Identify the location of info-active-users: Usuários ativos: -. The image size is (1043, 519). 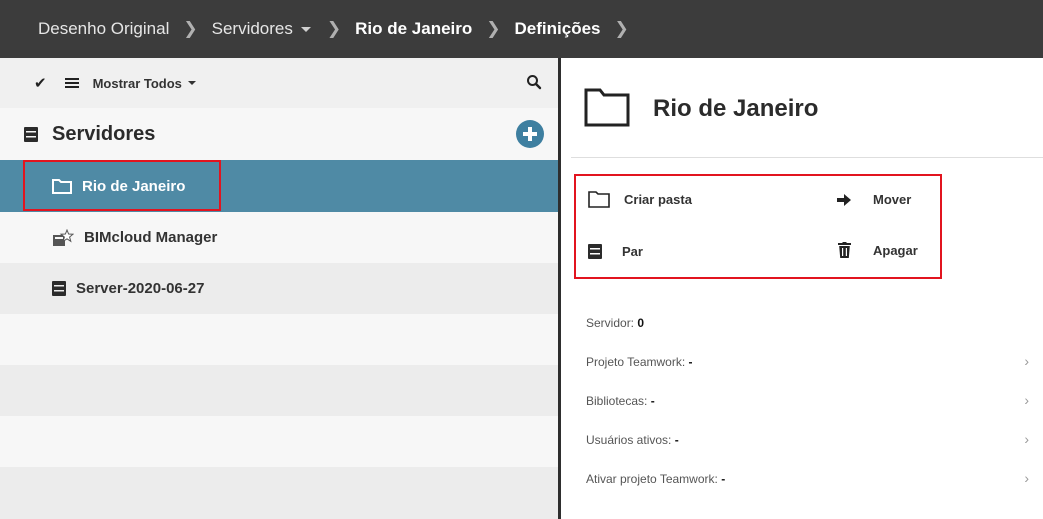
(632, 440).